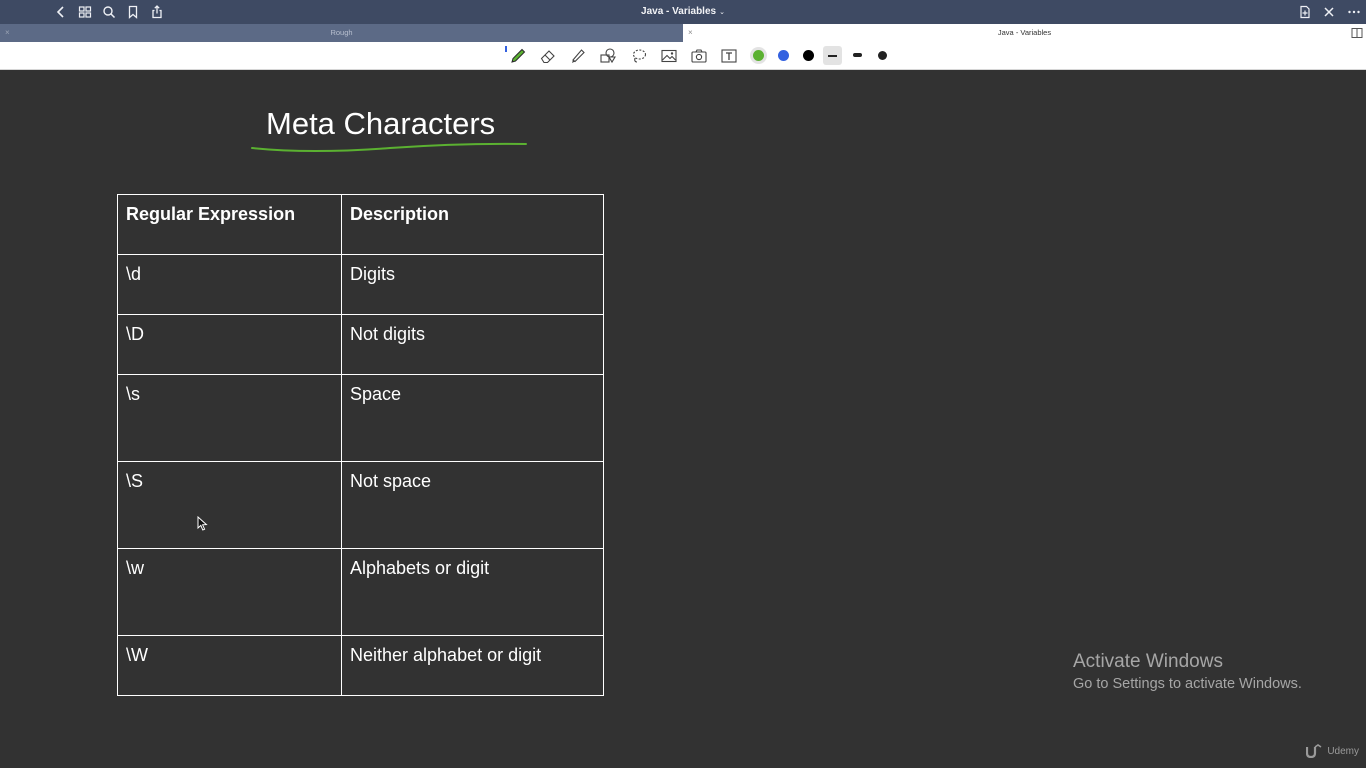  Describe the element at coordinates (639, 56) in the screenshot. I see `lasso-icon` at that location.